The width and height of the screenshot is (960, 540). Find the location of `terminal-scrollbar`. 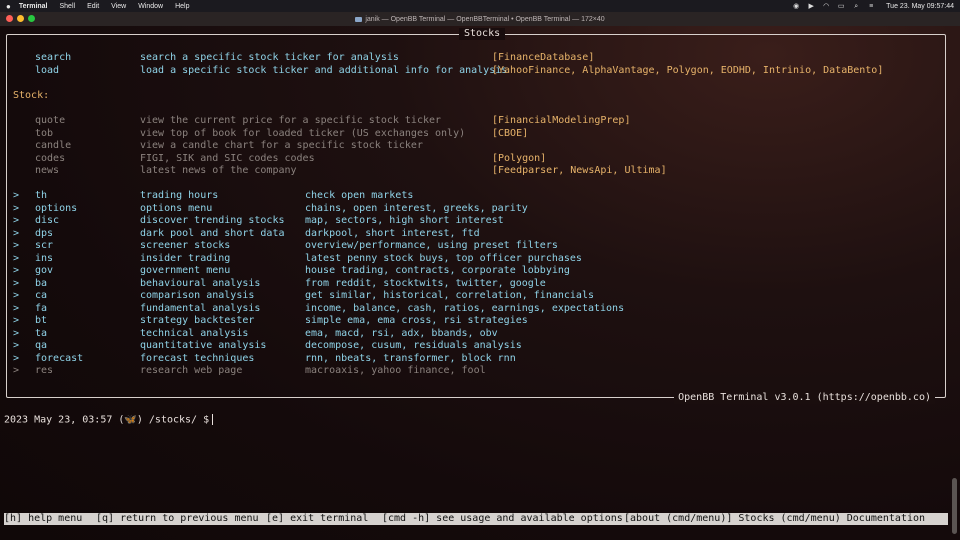

terminal-scrollbar is located at coordinates (954, 506).